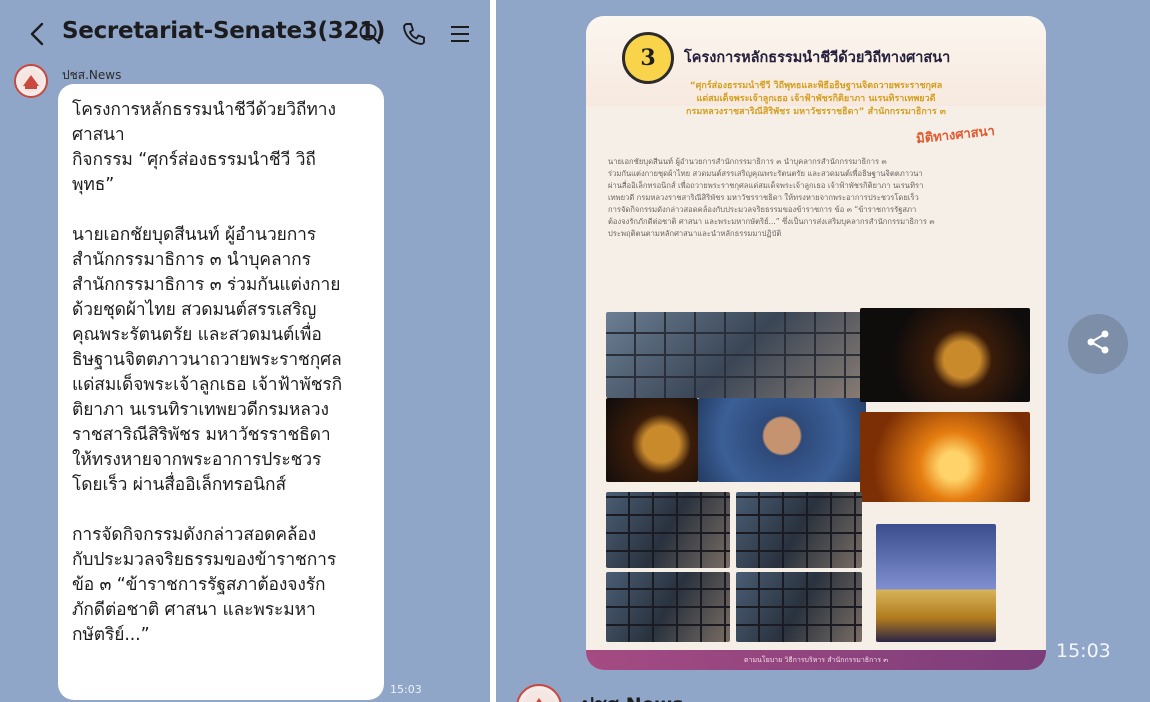  Describe the element at coordinates (632, 696) in the screenshot. I see `next-sender-name: ปชส.News` at that location.